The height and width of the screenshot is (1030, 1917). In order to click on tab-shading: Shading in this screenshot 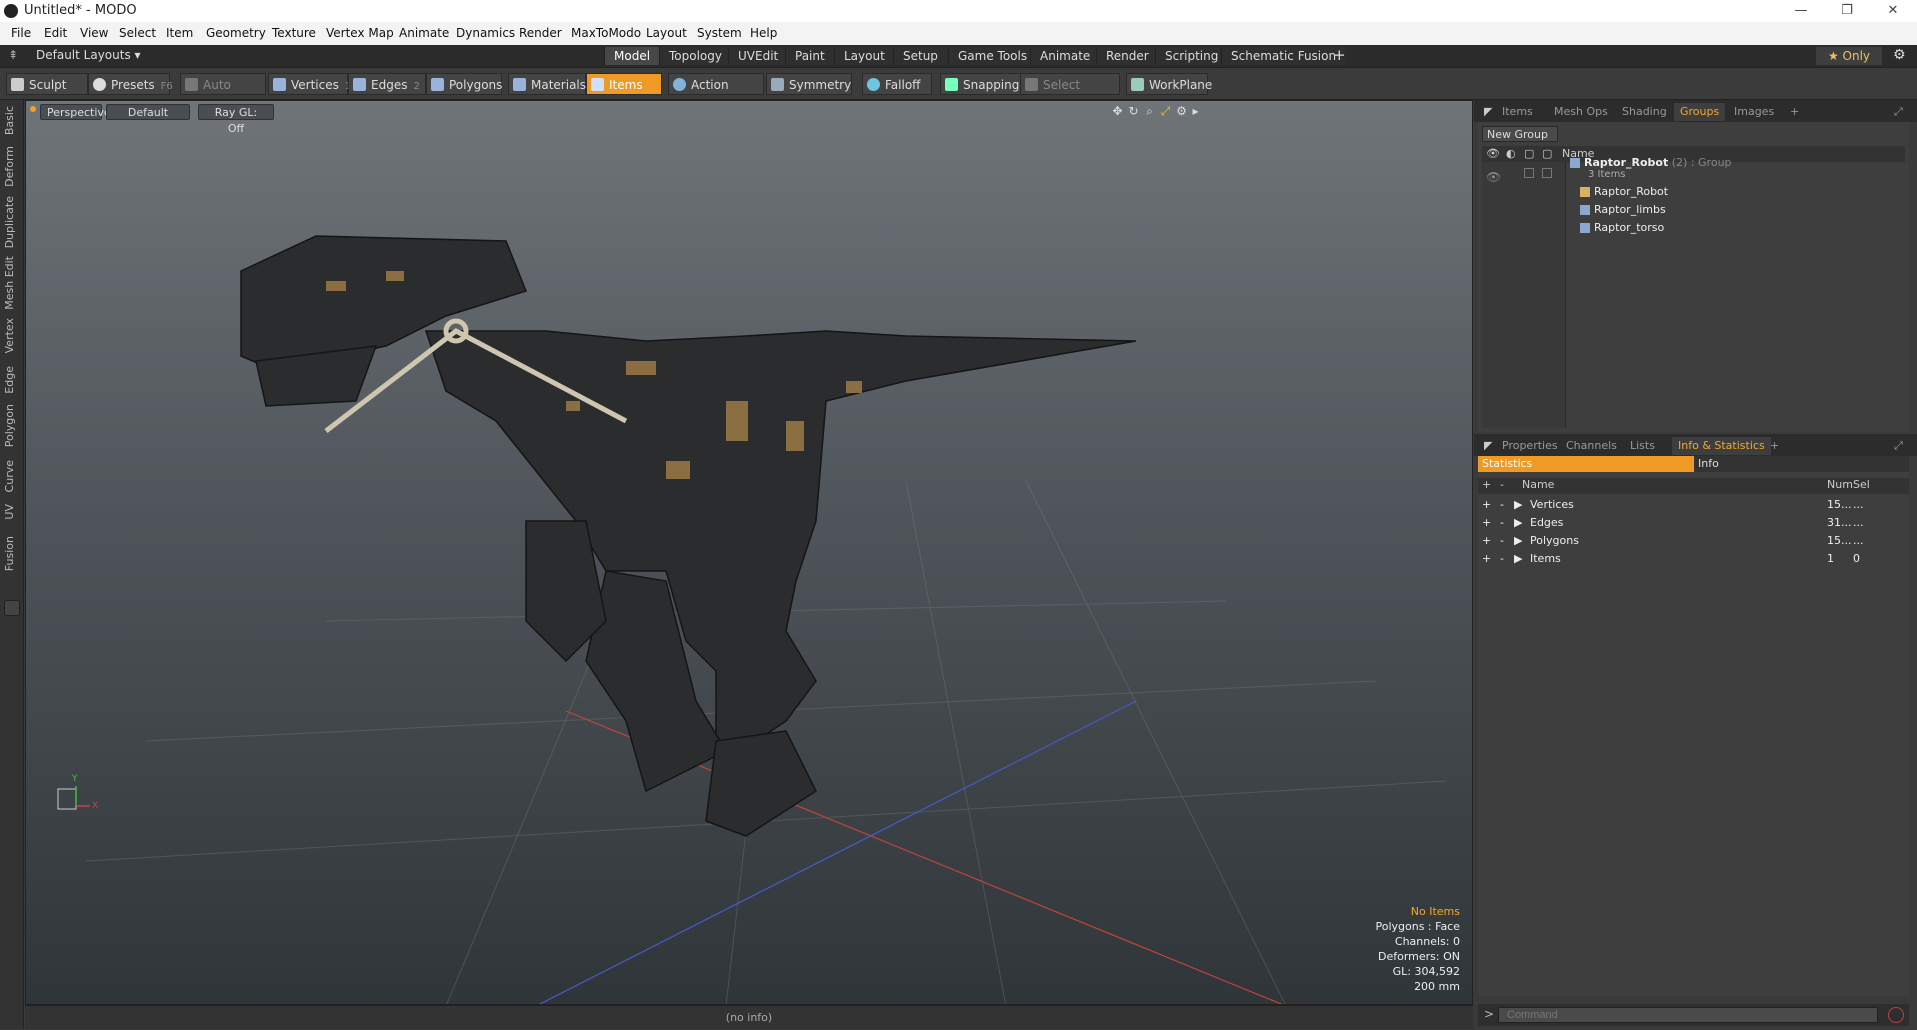, I will do `click(1644, 112)`.